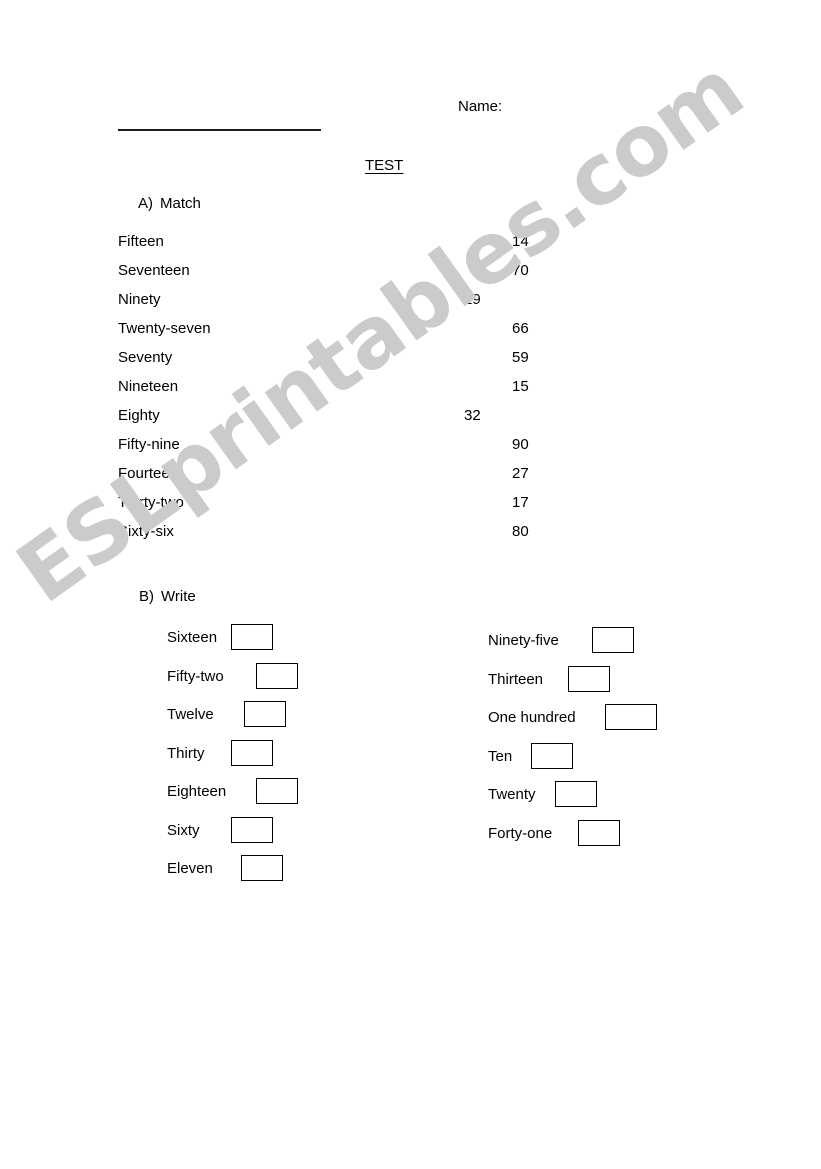 The width and height of the screenshot is (821, 1169). What do you see at coordinates (154, 270) in the screenshot?
I see `match-word: Seventeen` at bounding box center [154, 270].